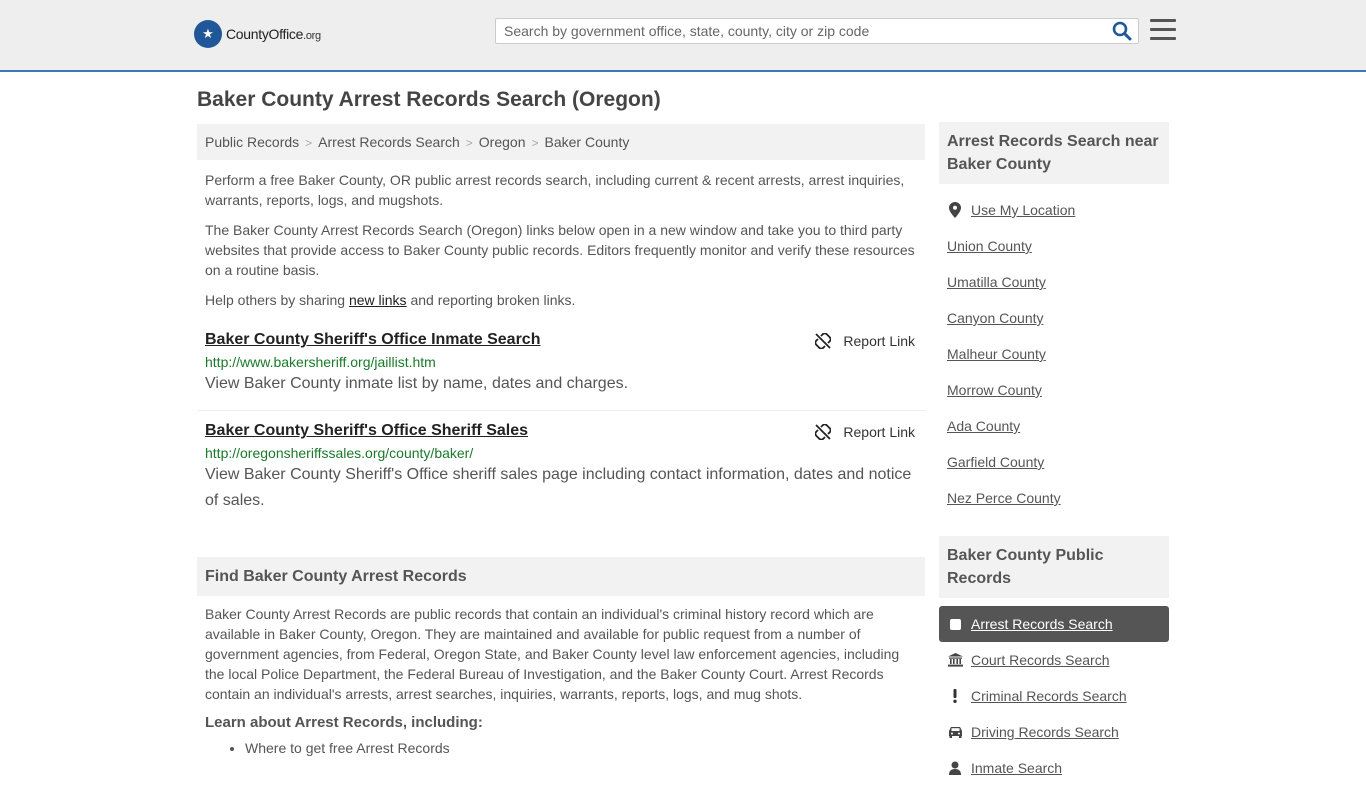  I want to click on courthouse-icon, so click(955, 660).